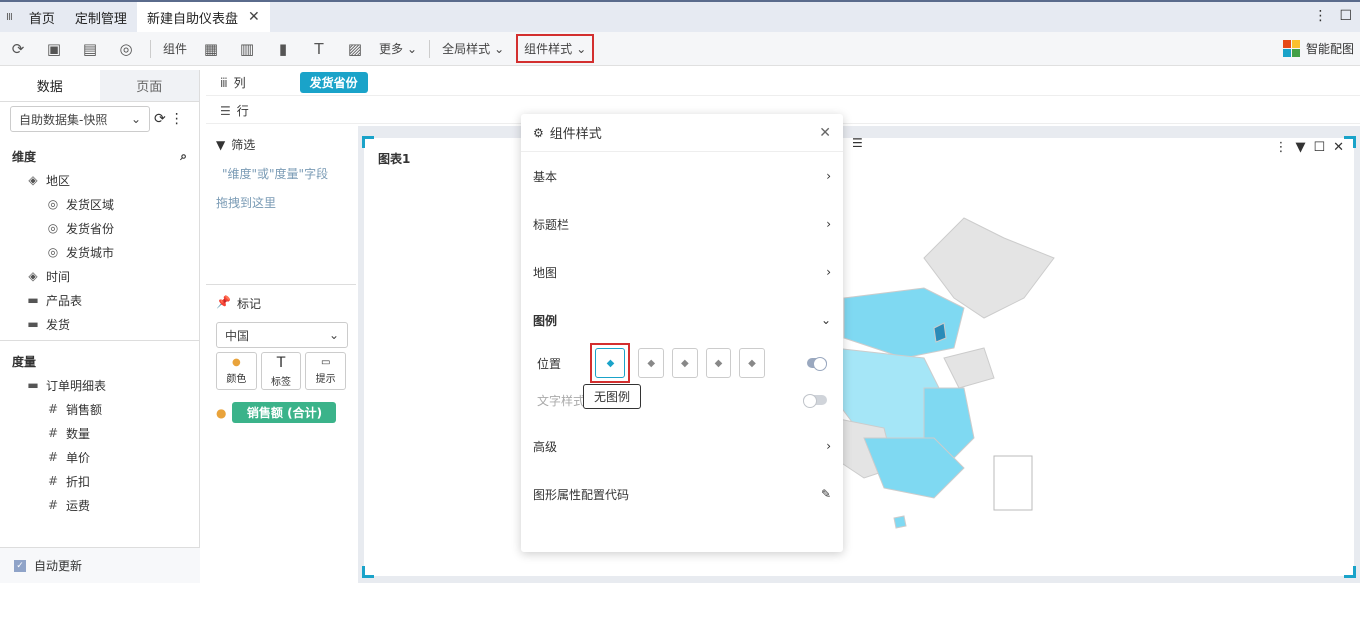 This screenshot has width=1360, height=639. Describe the element at coordinates (783, 83) in the screenshot. I see `column-shelf: ⅲ 列 发货省份` at that location.